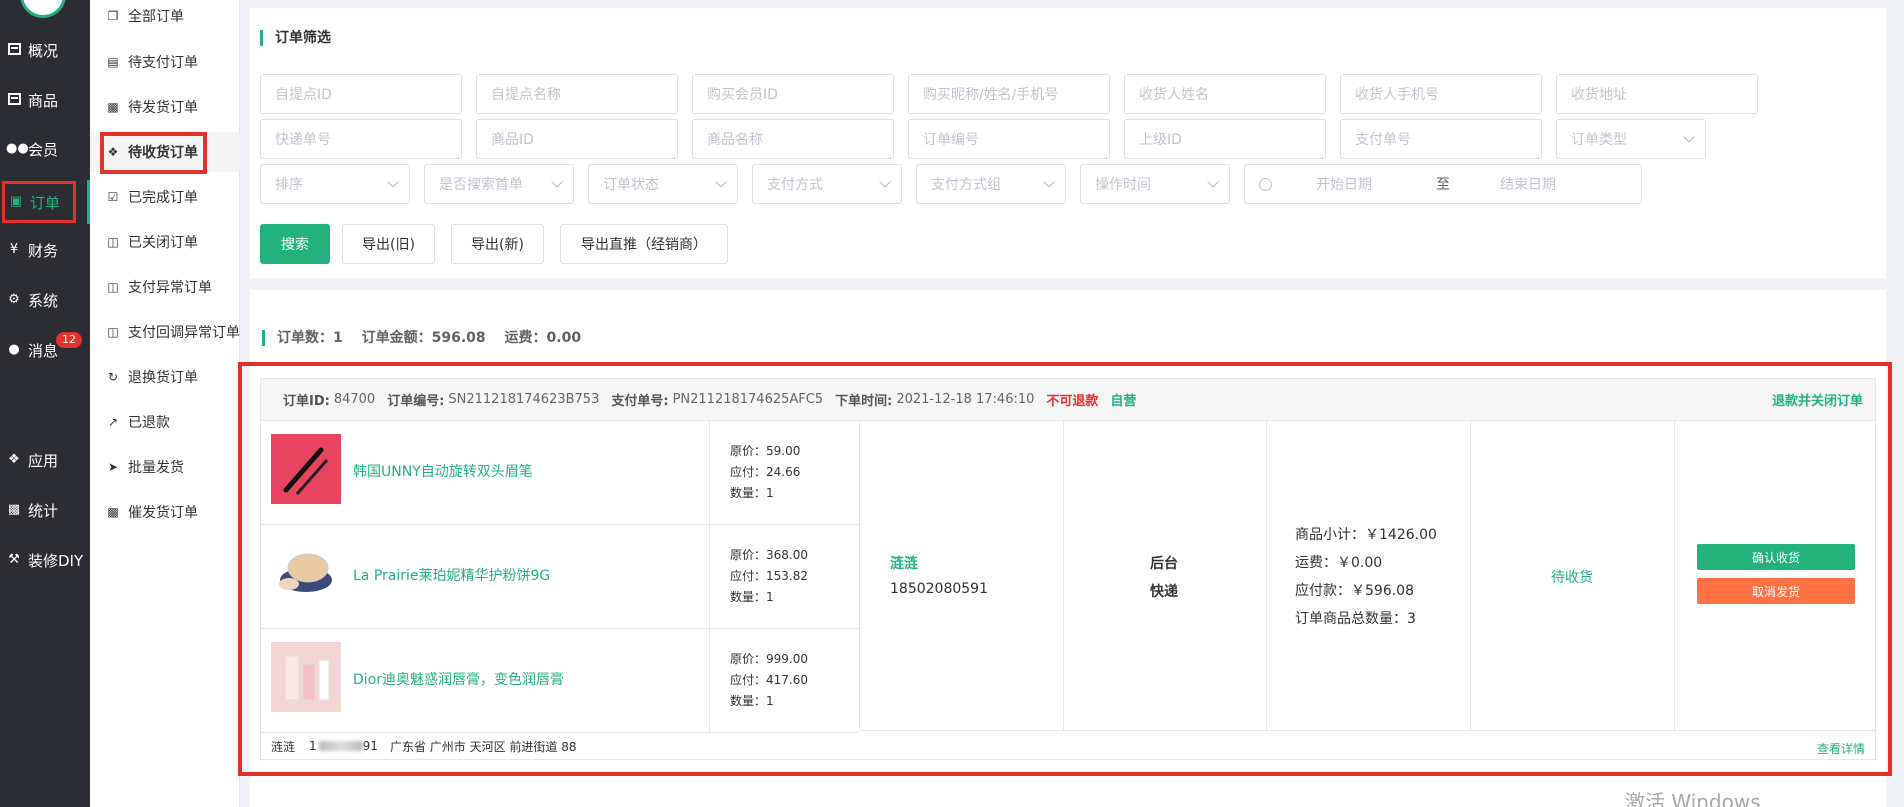  Describe the element at coordinates (165, 287) in the screenshot. I see `submenu-payment-error: ◫ 支付异常订单` at that location.